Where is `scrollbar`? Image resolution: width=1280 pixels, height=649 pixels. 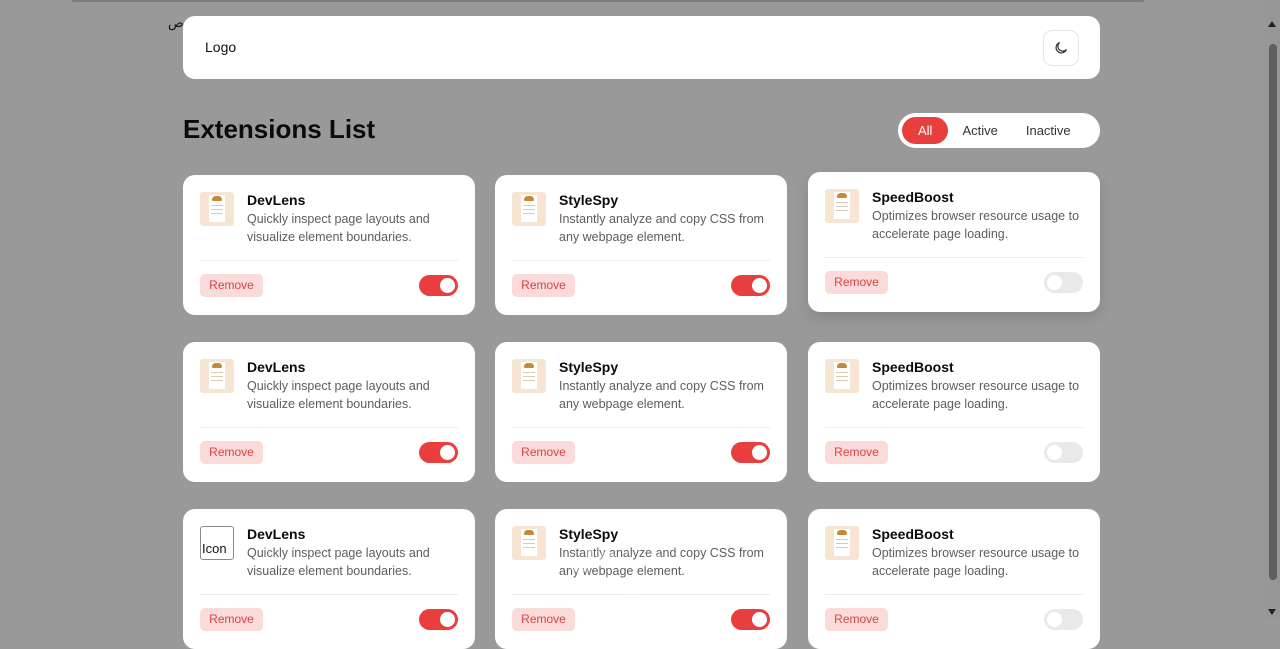
scrollbar is located at coordinates (1272, 310).